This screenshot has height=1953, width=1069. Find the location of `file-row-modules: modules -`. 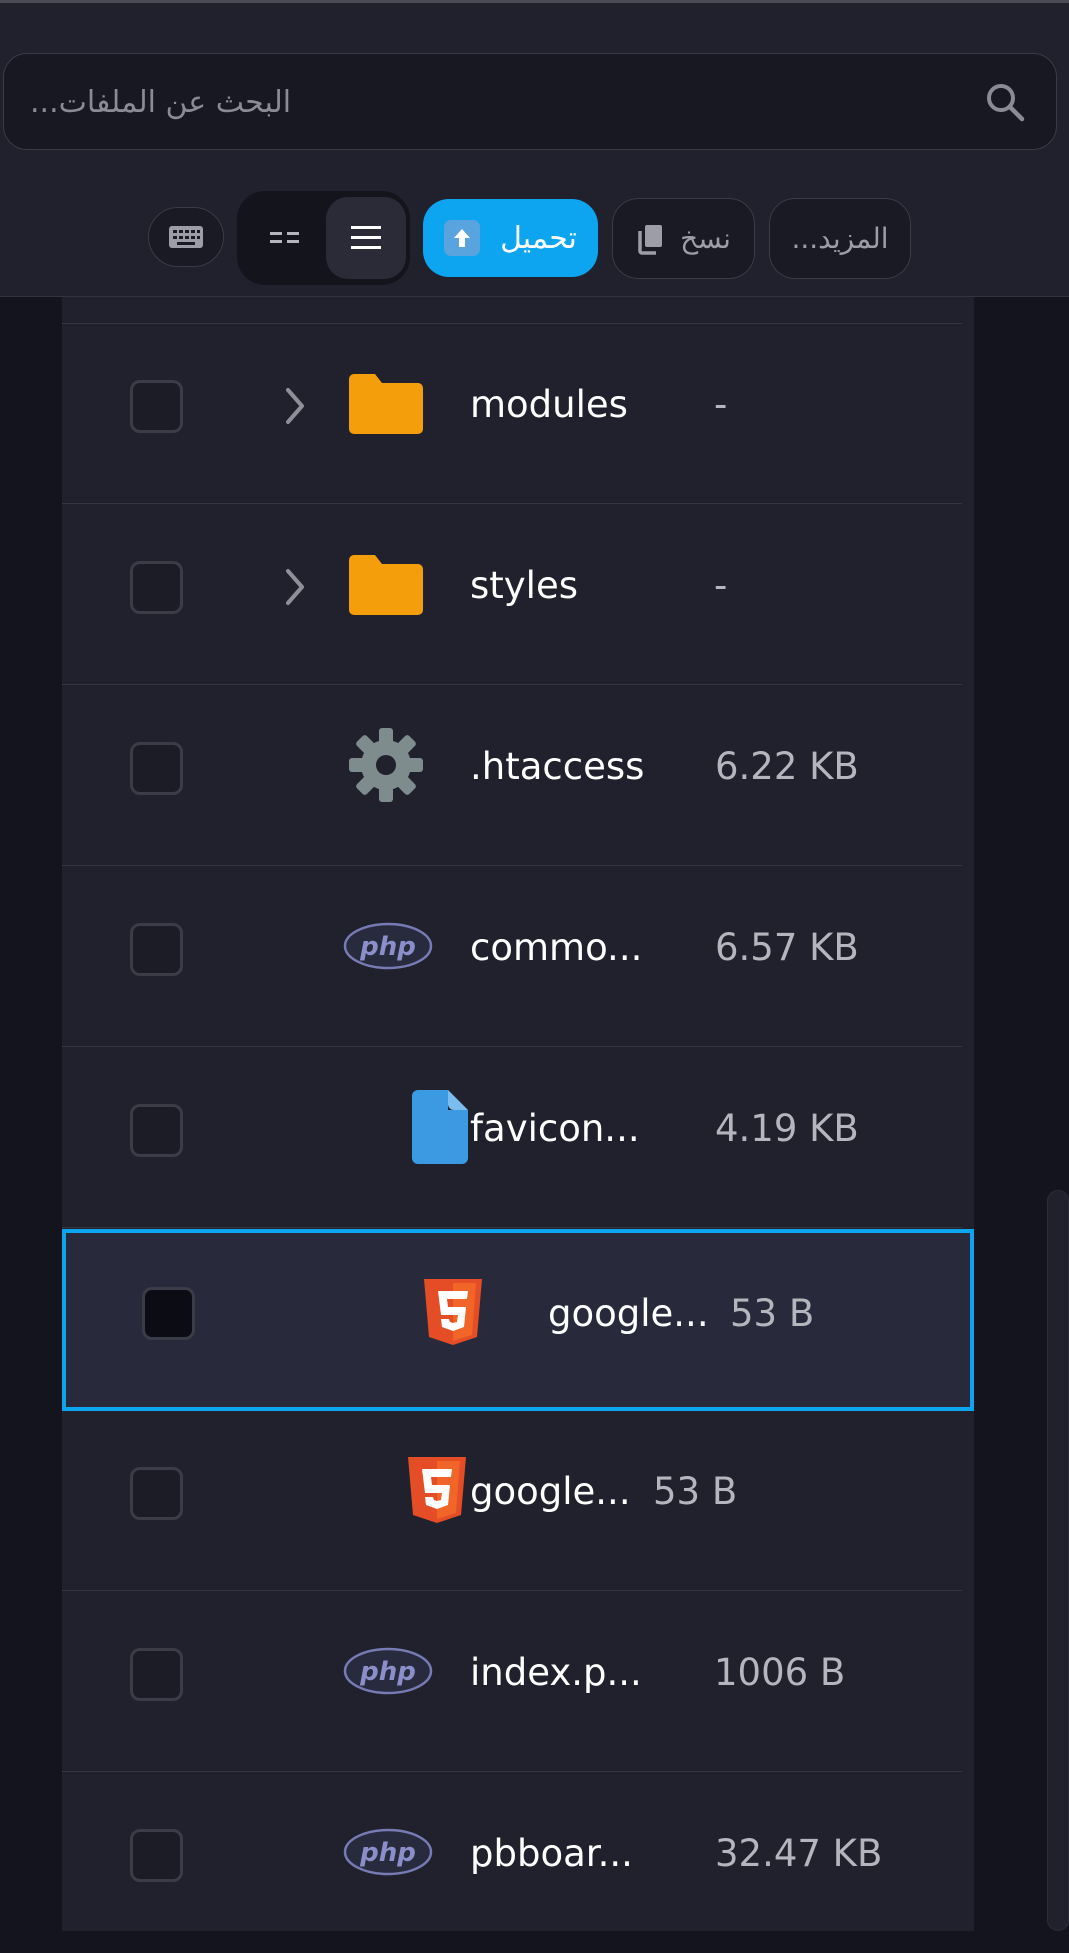

file-row-modules: modules - is located at coordinates (512, 414).